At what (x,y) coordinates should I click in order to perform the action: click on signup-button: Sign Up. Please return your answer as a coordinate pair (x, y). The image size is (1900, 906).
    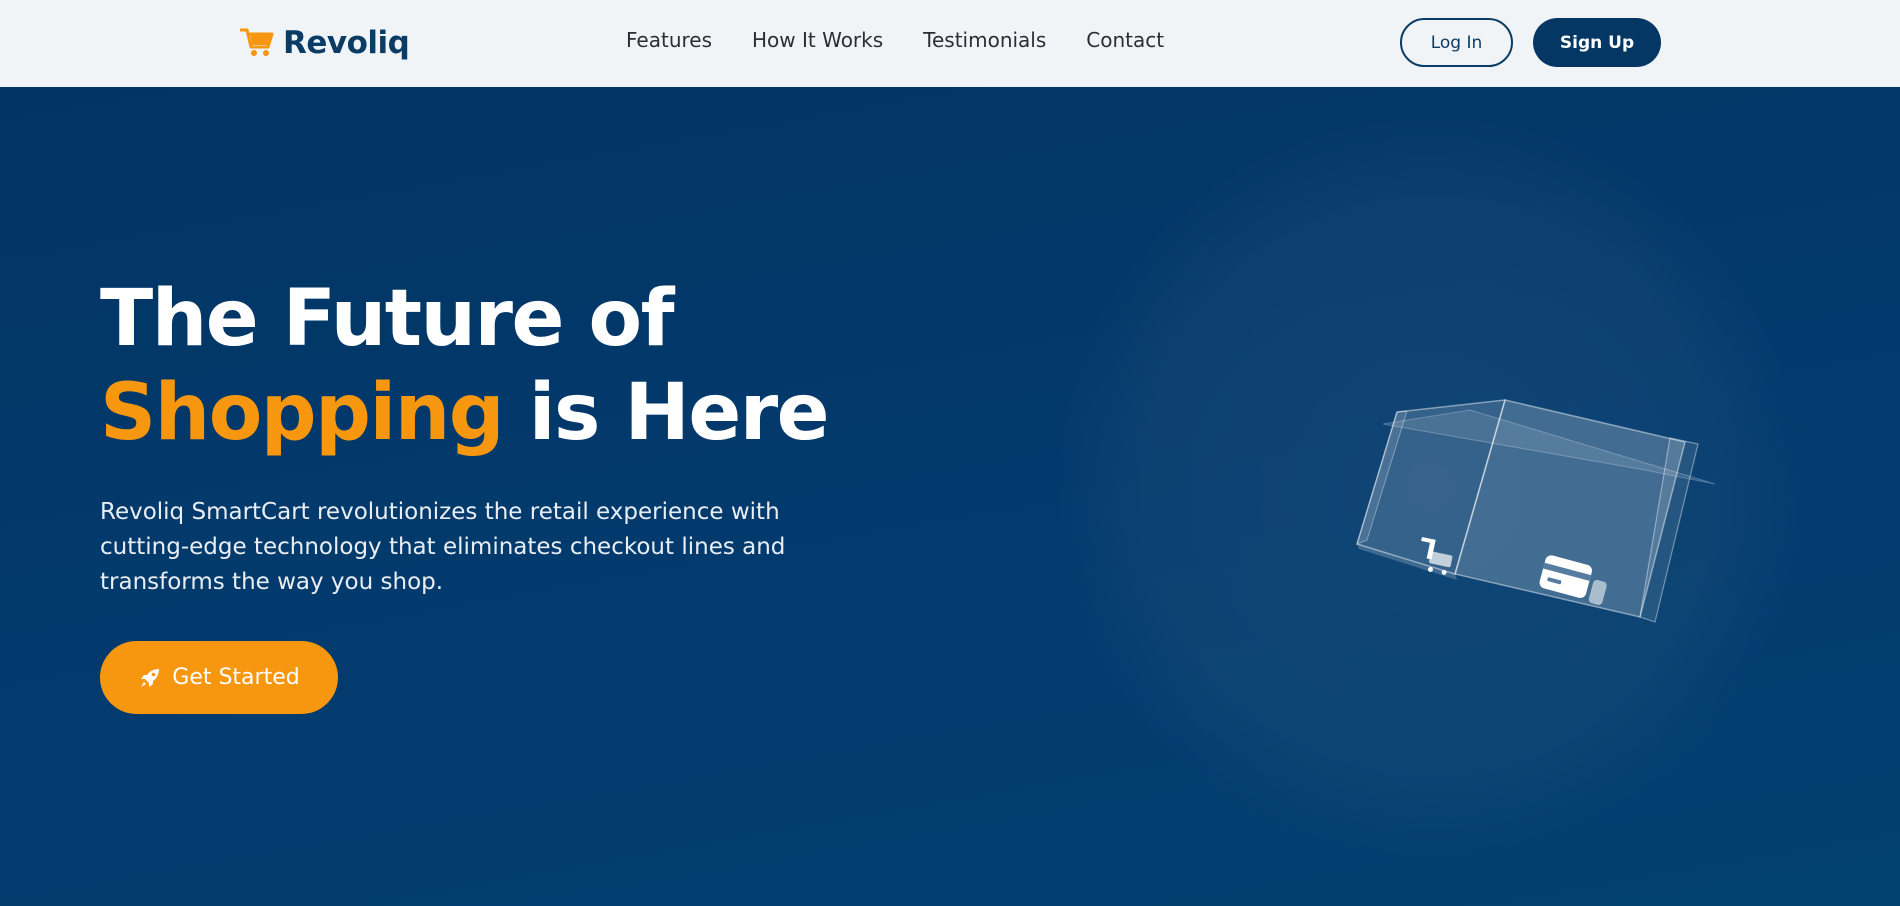
    Looking at the image, I should click on (1597, 42).